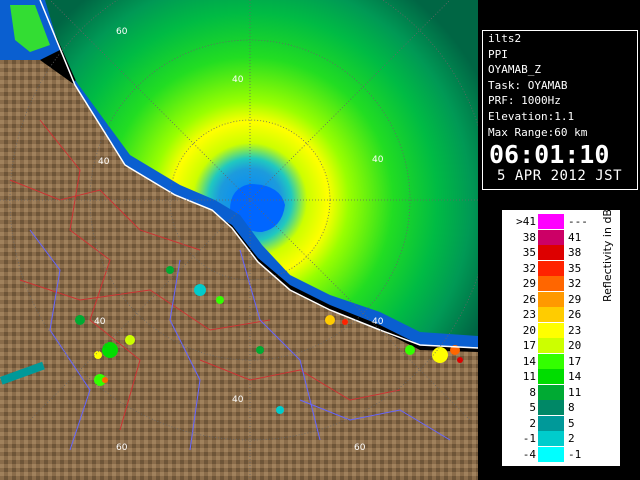  I want to click on legend-low-value: -4, so click(529, 454).